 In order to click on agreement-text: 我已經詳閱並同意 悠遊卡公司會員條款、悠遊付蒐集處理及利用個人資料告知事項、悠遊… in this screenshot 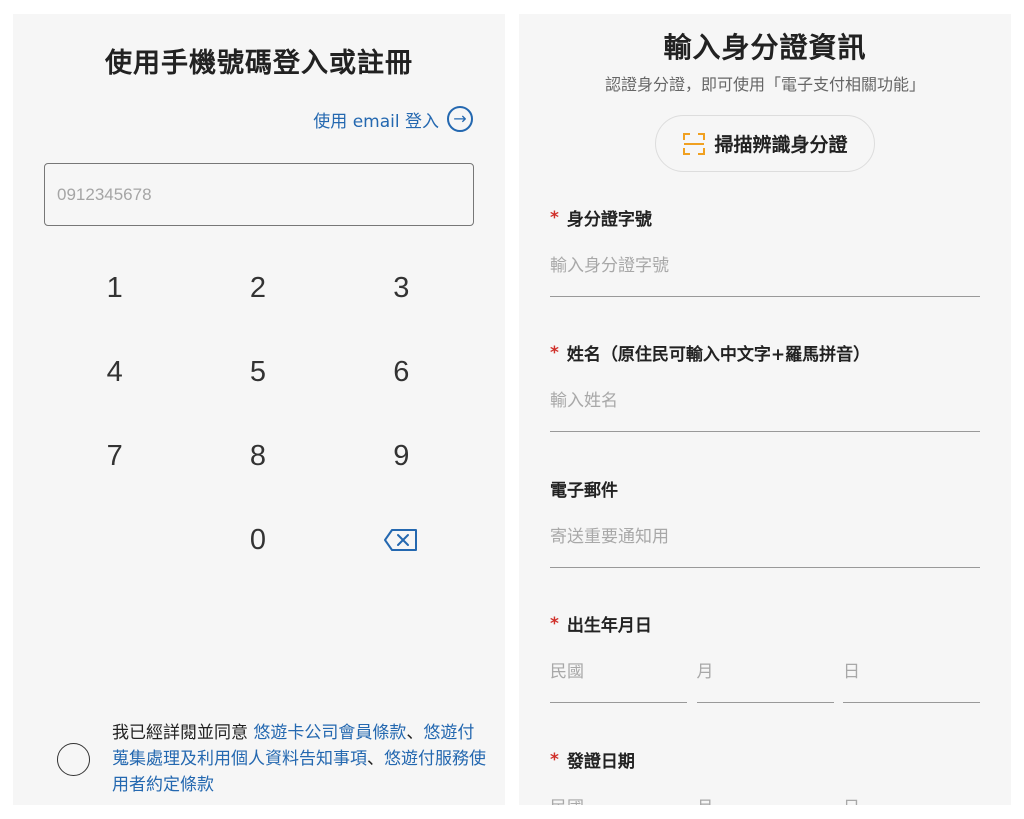, I will do `click(299, 759)`.